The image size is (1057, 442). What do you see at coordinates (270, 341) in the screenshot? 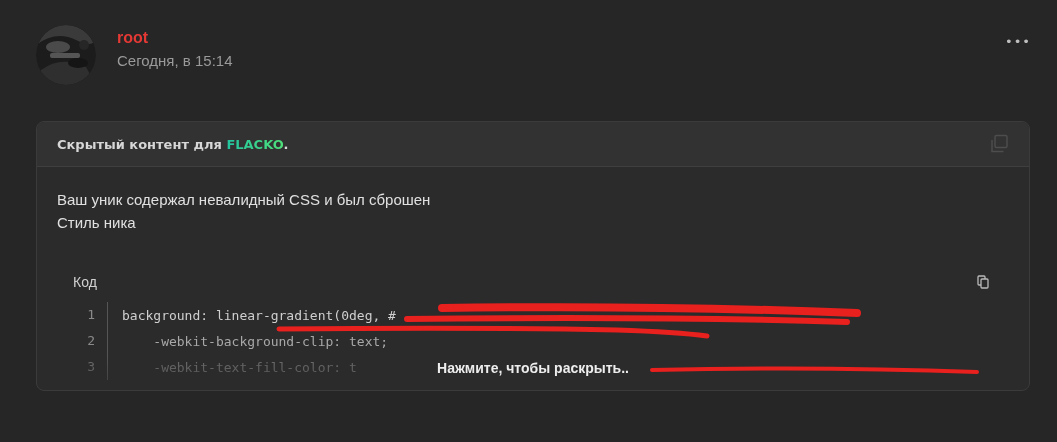
I see `code-line: -webkit-background-clip: text;` at bounding box center [270, 341].